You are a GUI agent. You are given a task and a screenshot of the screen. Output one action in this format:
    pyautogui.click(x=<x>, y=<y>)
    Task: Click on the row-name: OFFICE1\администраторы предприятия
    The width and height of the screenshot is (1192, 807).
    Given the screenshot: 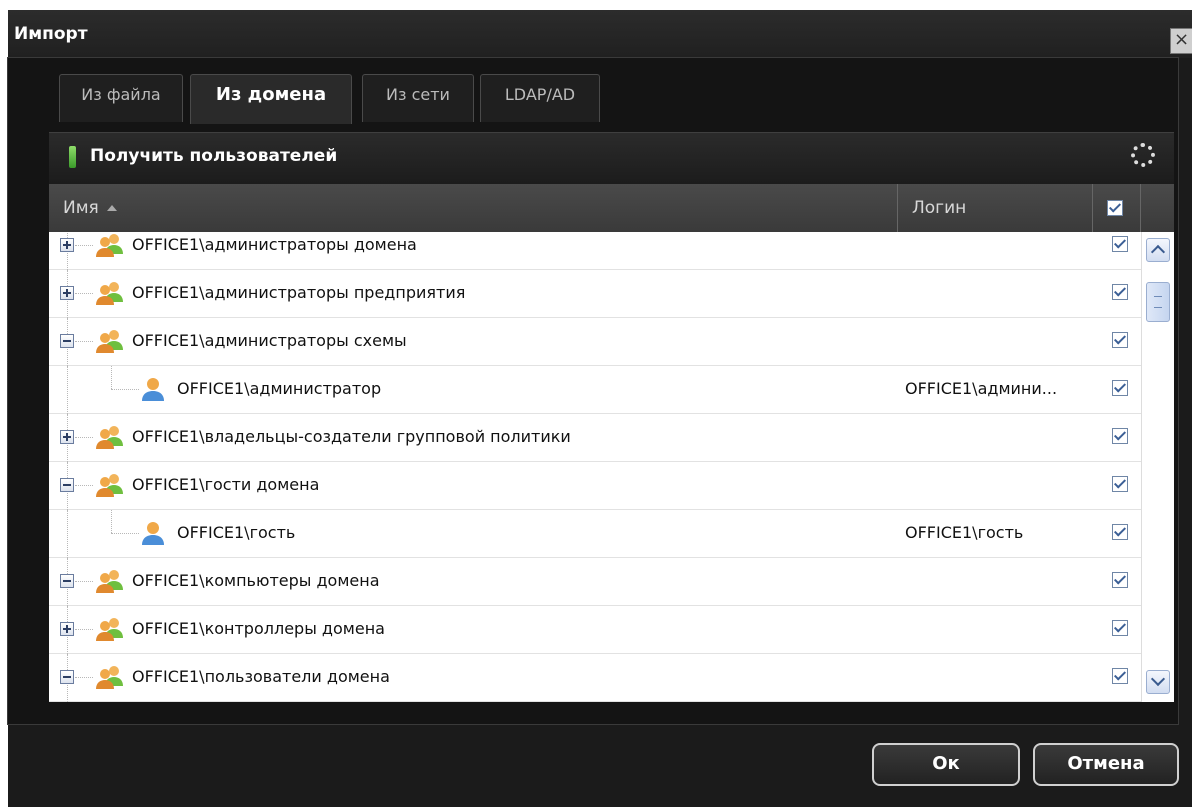 What is the action you would take?
    pyautogui.click(x=299, y=292)
    